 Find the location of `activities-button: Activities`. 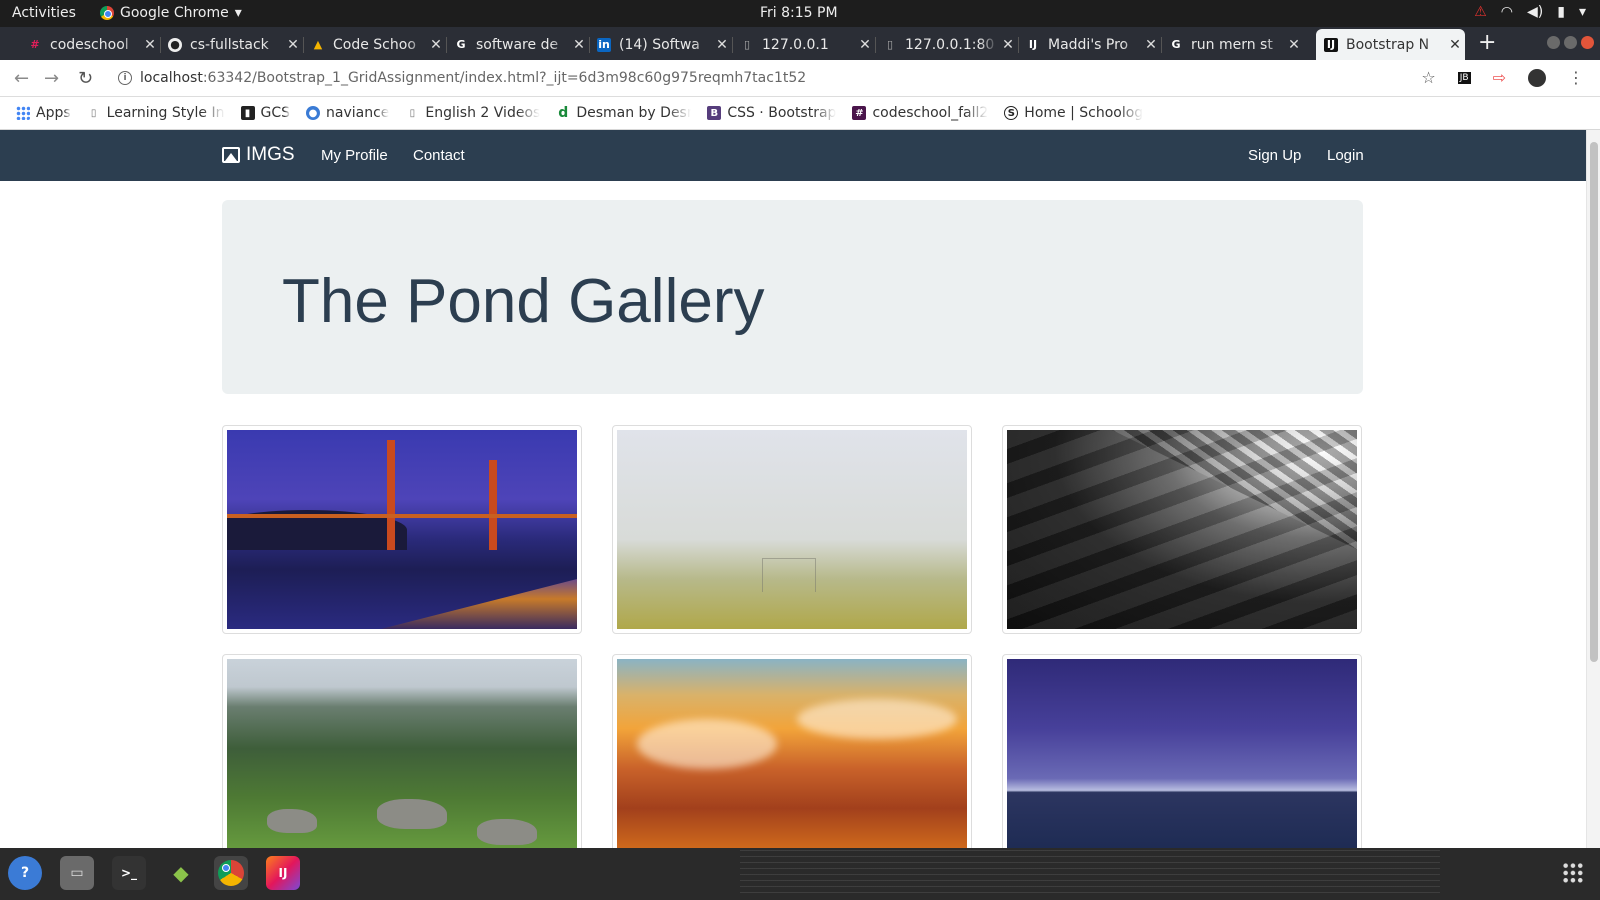

activities-button: Activities is located at coordinates (44, 13).